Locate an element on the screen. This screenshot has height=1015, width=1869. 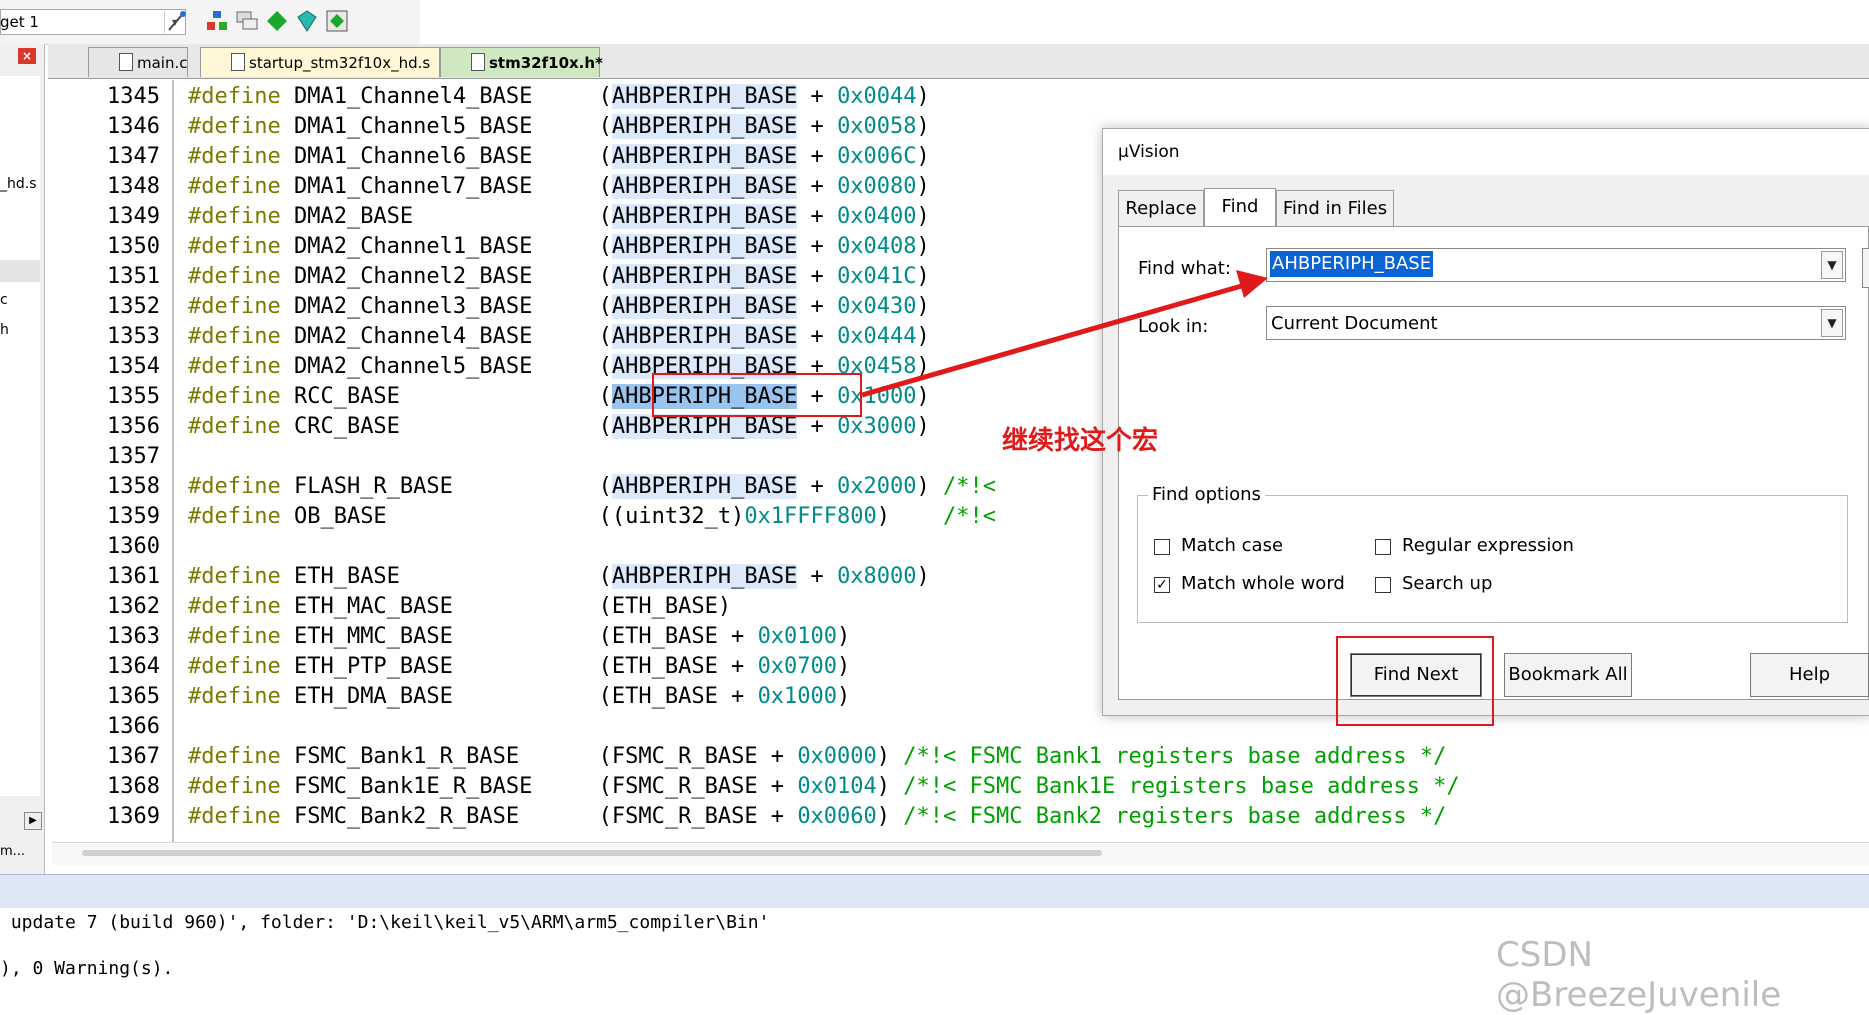
tab-find: Find is located at coordinates (1240, 207).